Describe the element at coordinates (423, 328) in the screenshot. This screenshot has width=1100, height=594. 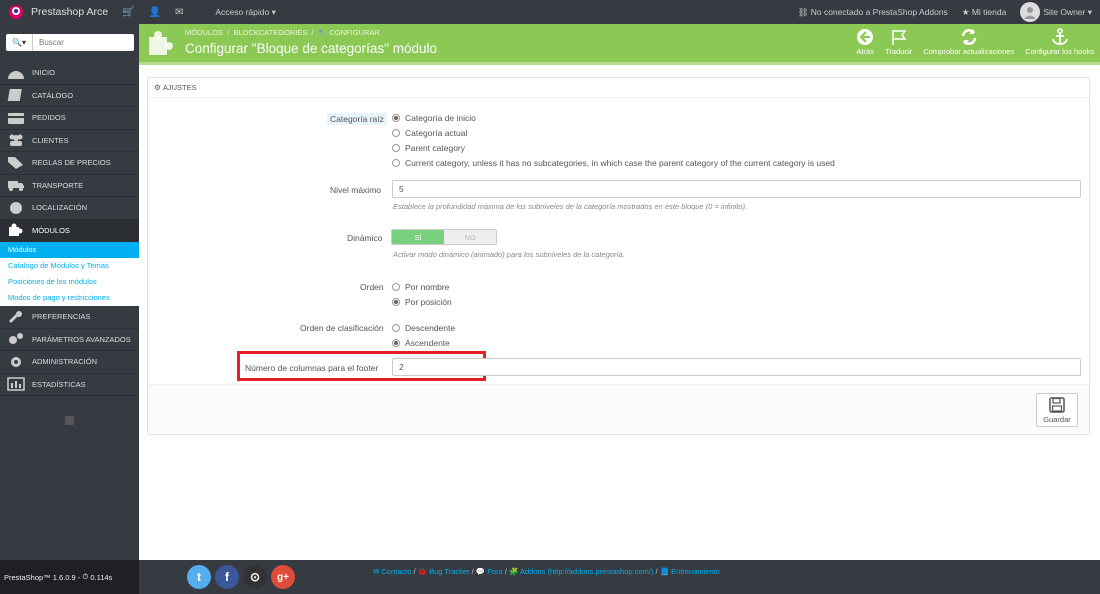
I see `sort-option-desc: Descendente` at that location.